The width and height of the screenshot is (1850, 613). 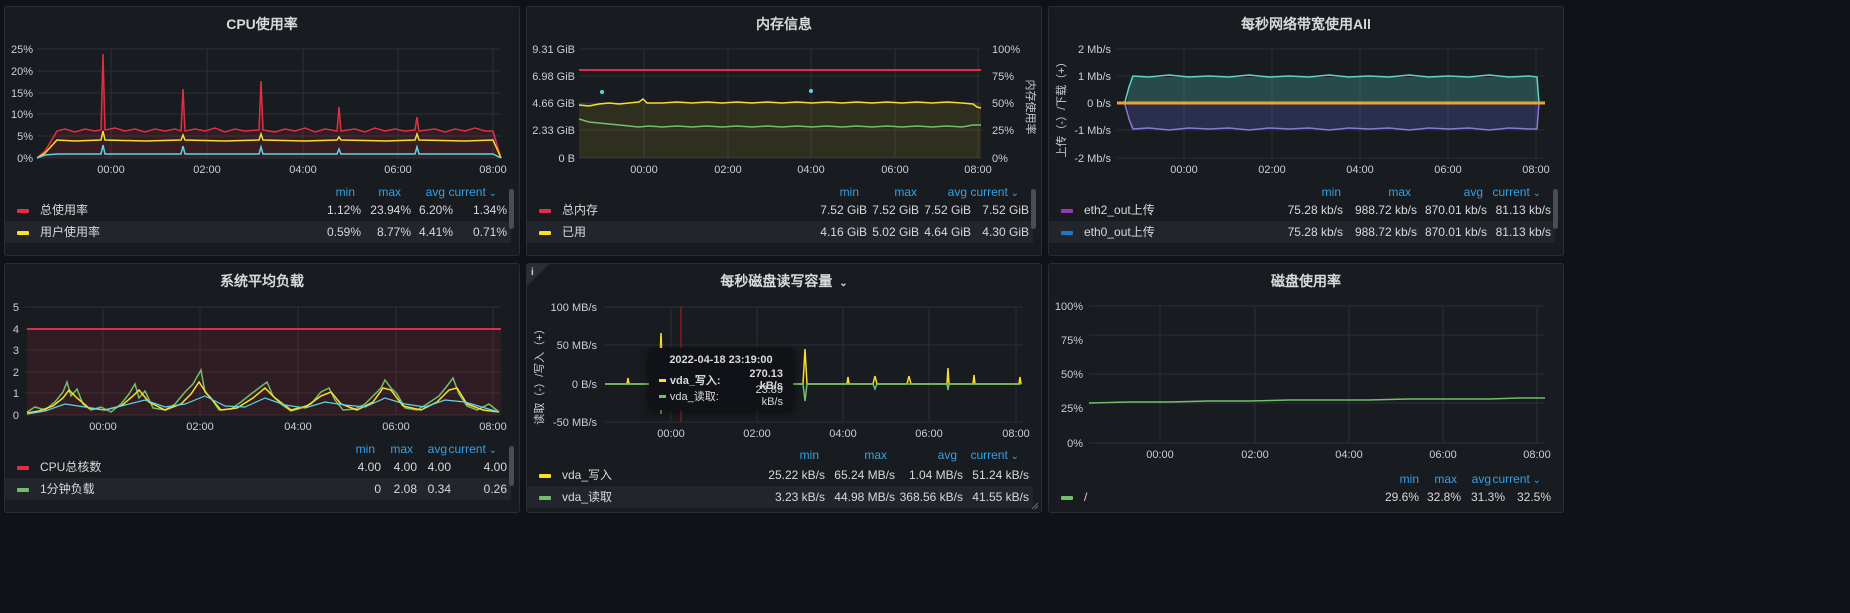 I want to click on max-value: 23.94%, so click(x=390, y=210).